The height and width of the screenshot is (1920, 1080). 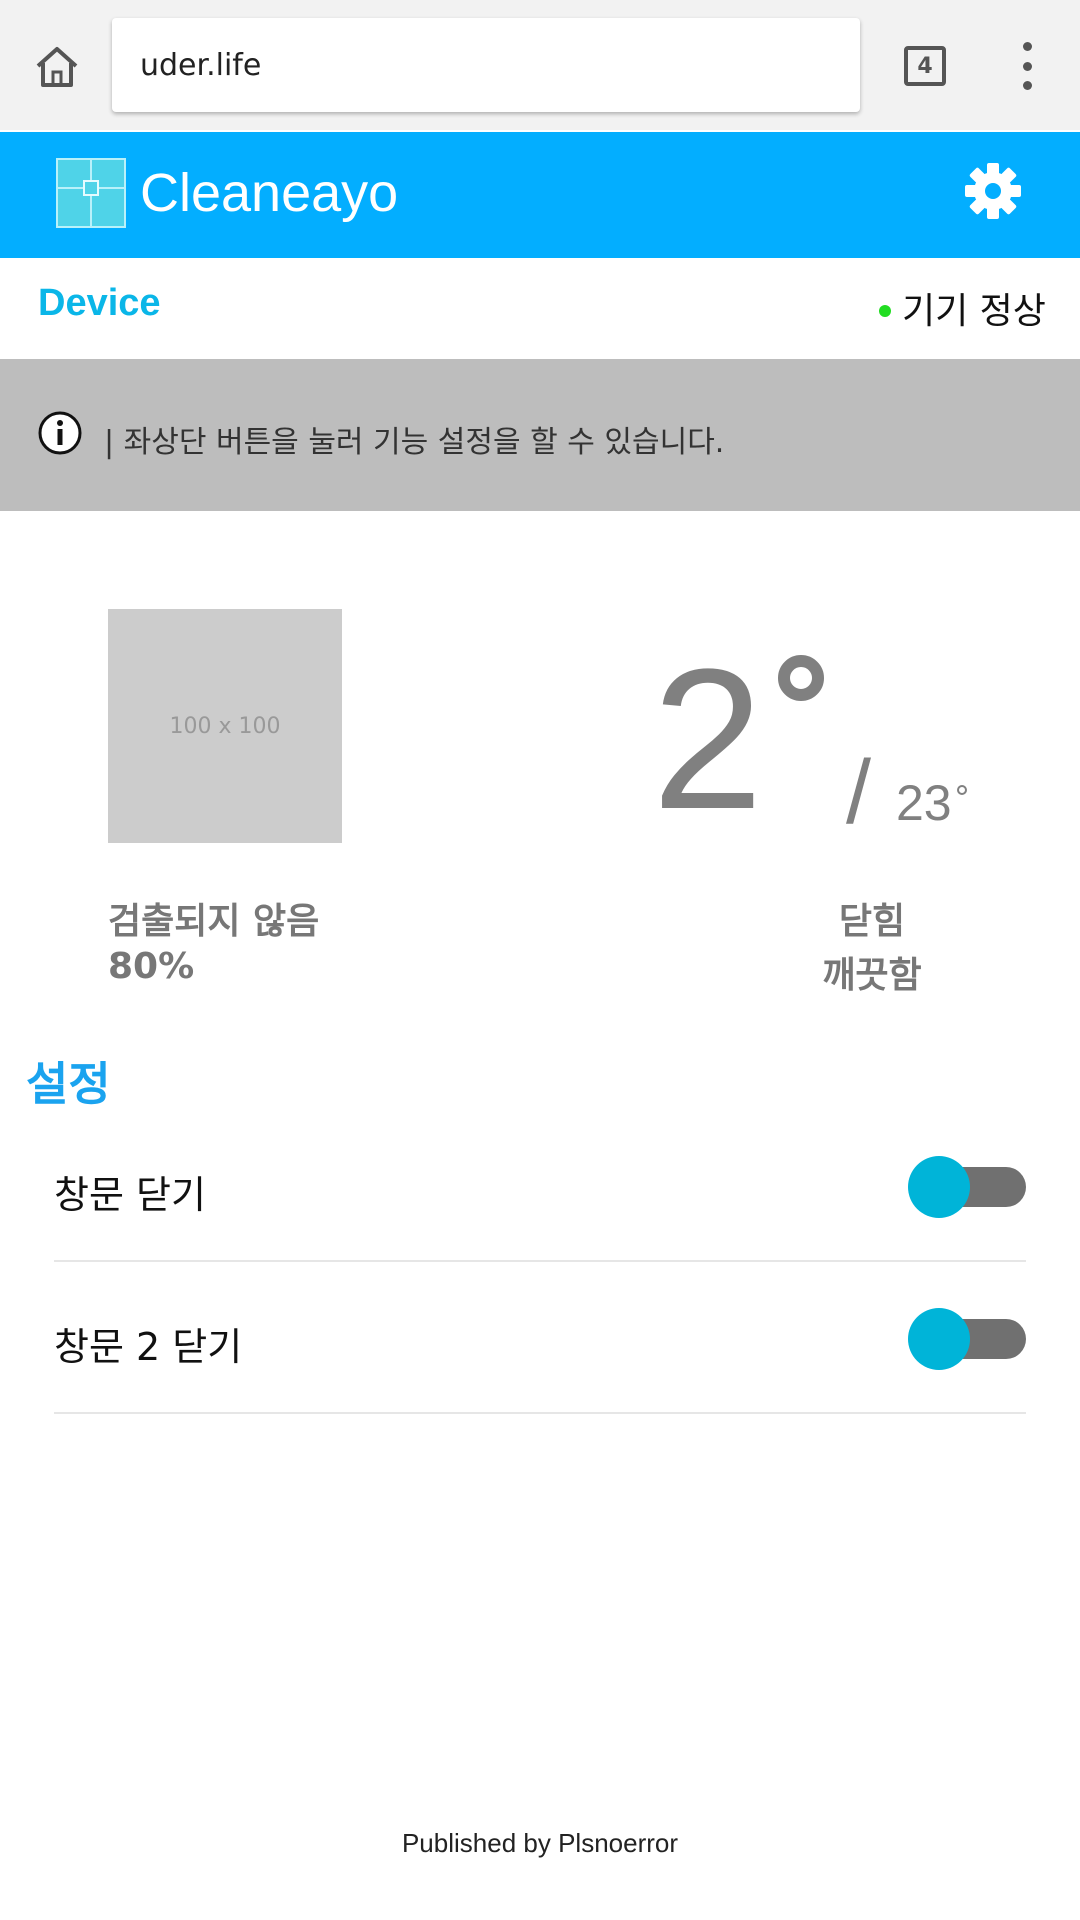 I want to click on address-bar: uder.life, so click(x=486, y=65).